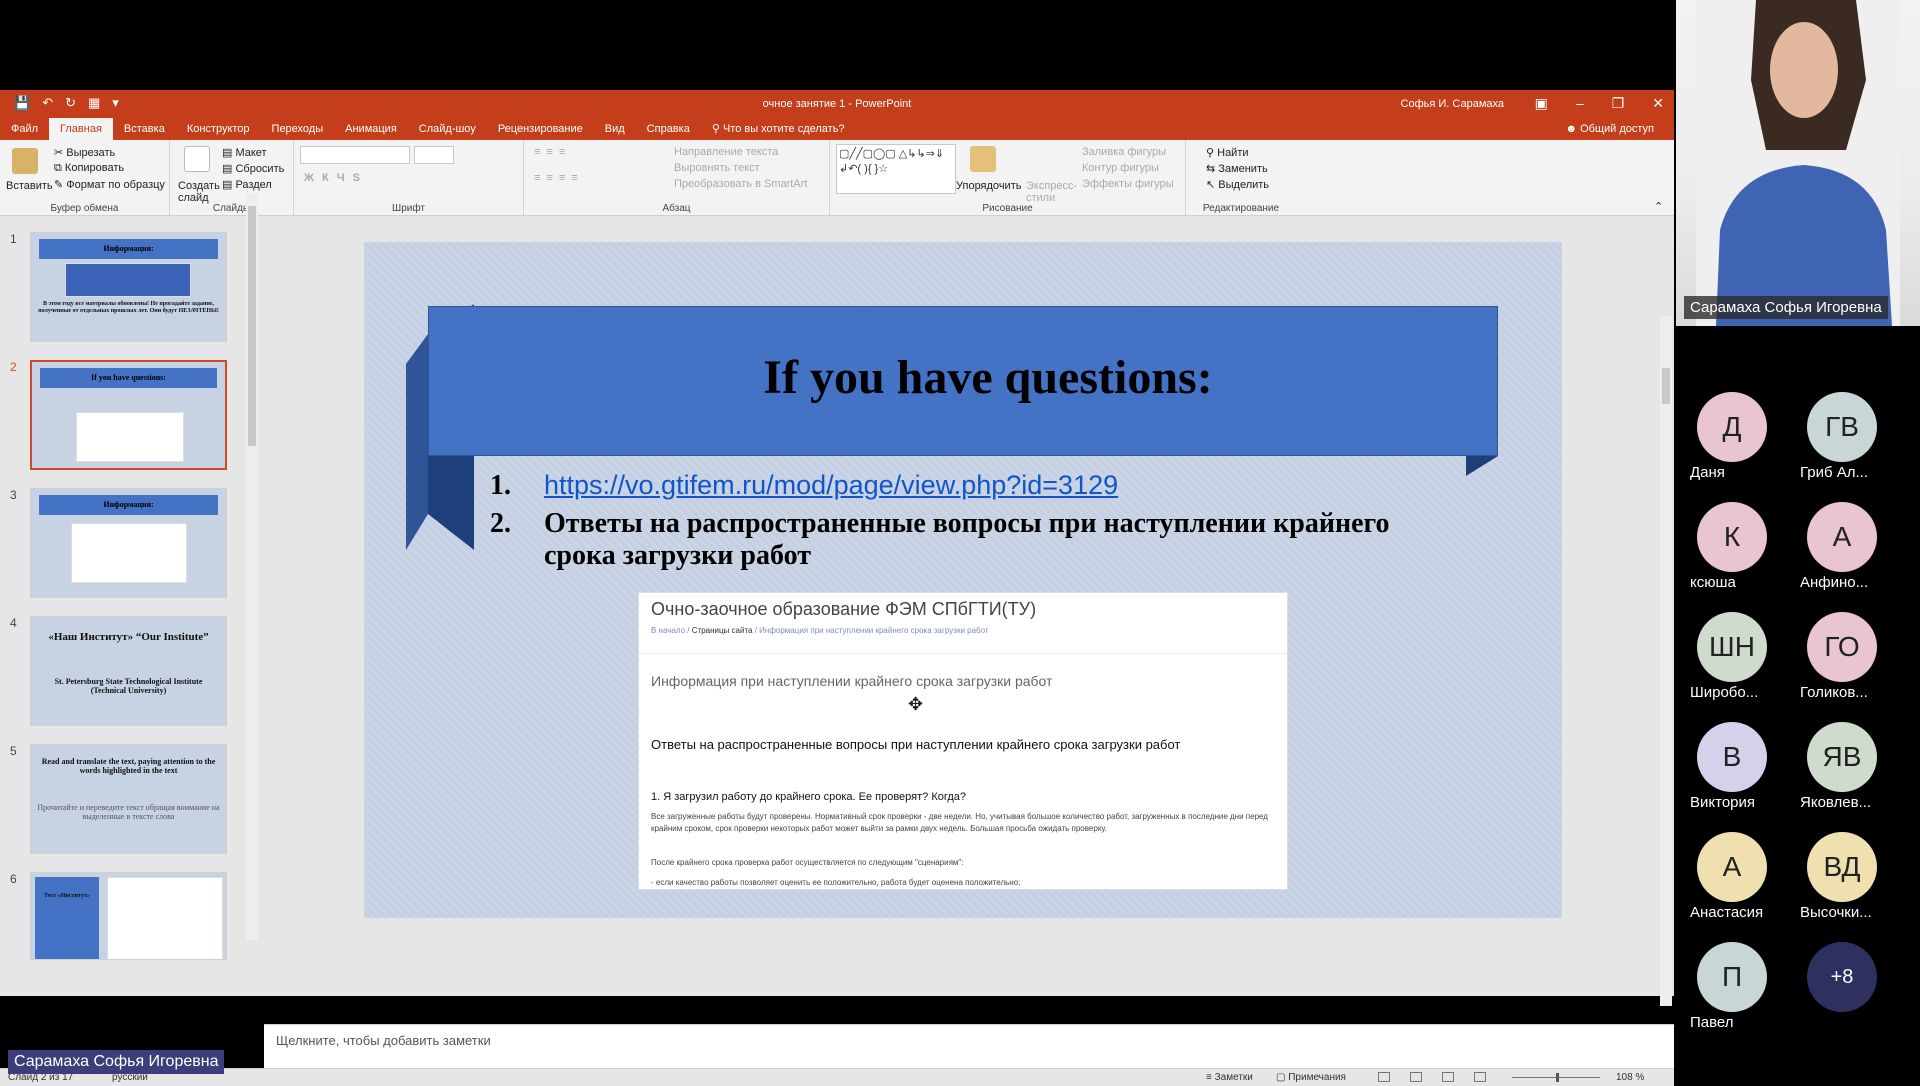 This screenshot has height=1086, width=1920. Describe the element at coordinates (896, 169) in the screenshot. I see `shapes-gallery: ▢╱╱▢◯▢ △↳↳⇒⇓ ↲↶( ){ }☆` at that location.